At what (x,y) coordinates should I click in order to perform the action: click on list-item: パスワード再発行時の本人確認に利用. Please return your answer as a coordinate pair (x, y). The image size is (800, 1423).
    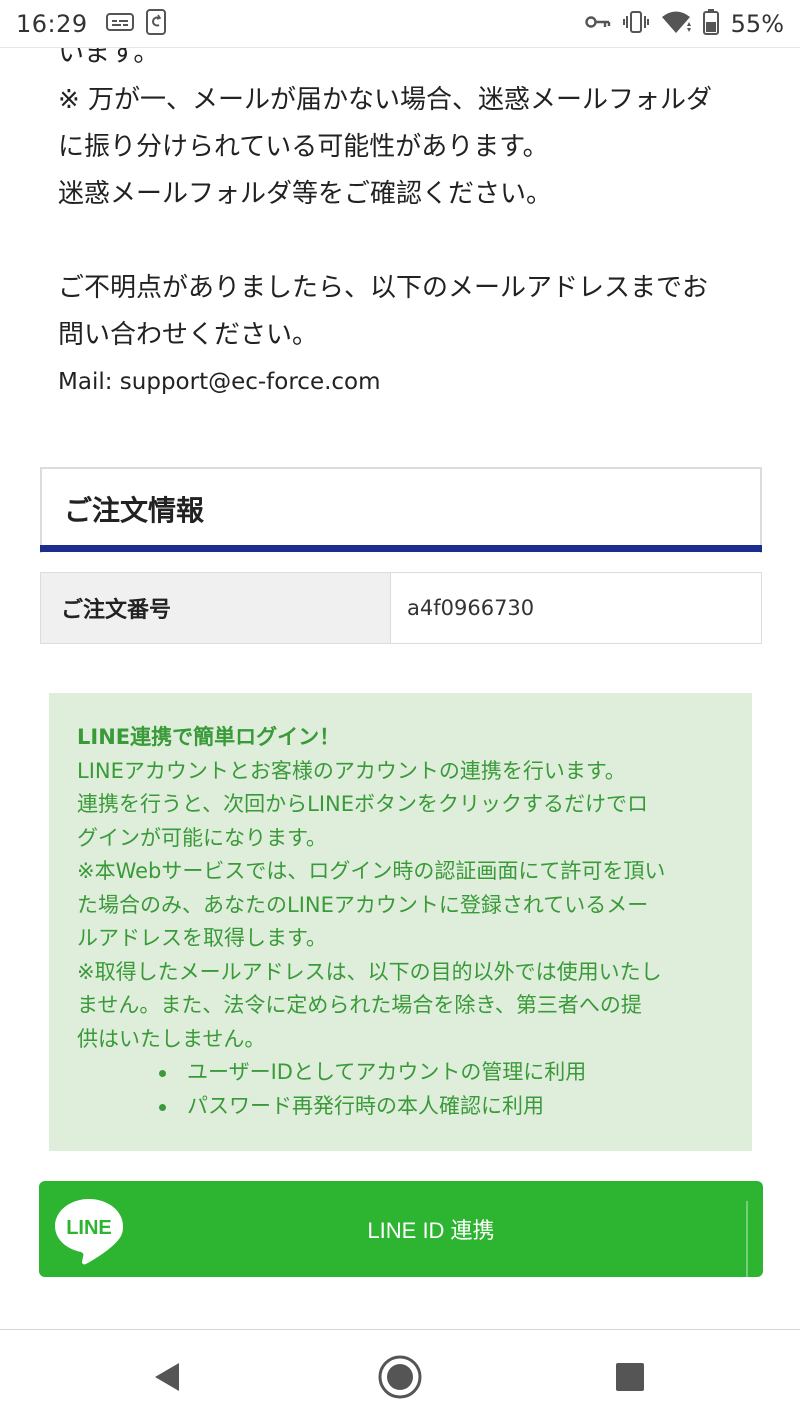
    Looking at the image, I should click on (441, 1107).